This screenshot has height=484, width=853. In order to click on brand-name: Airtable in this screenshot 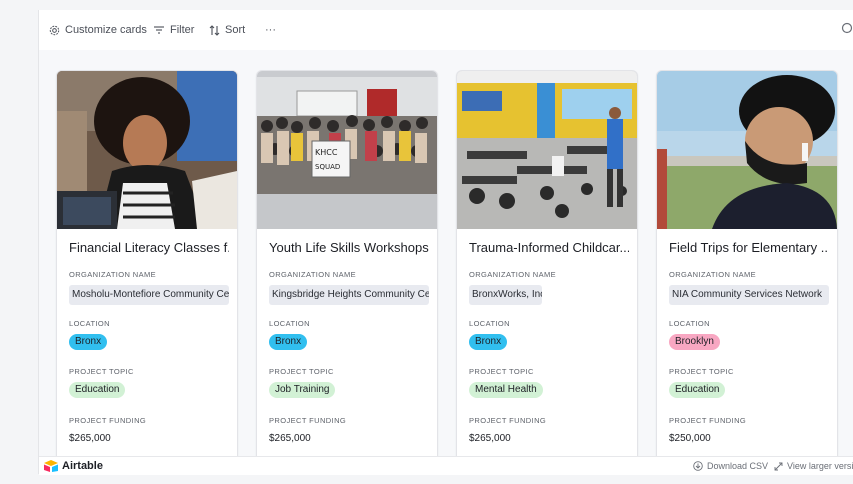, I will do `click(82, 466)`.